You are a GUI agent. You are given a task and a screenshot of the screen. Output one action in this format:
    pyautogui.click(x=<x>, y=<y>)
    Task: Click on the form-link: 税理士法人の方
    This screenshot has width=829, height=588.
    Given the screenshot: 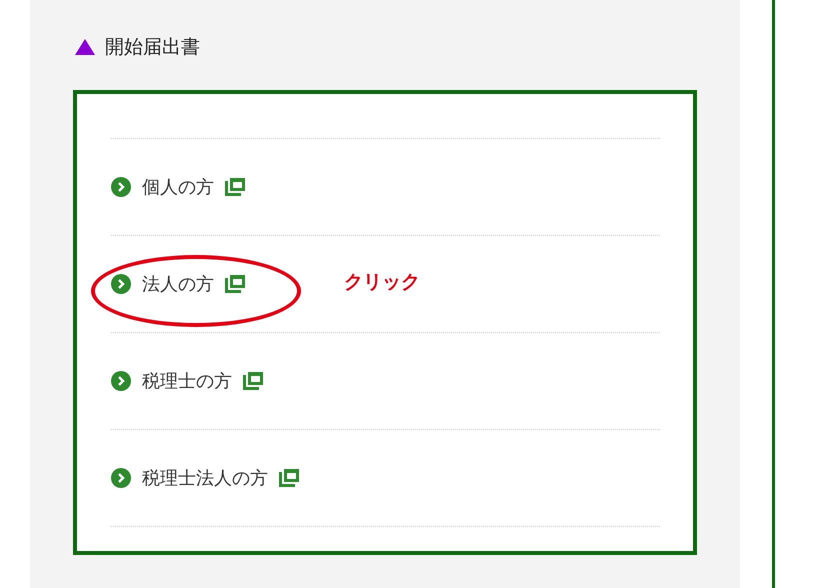 What is the action you would take?
    pyautogui.click(x=205, y=478)
    